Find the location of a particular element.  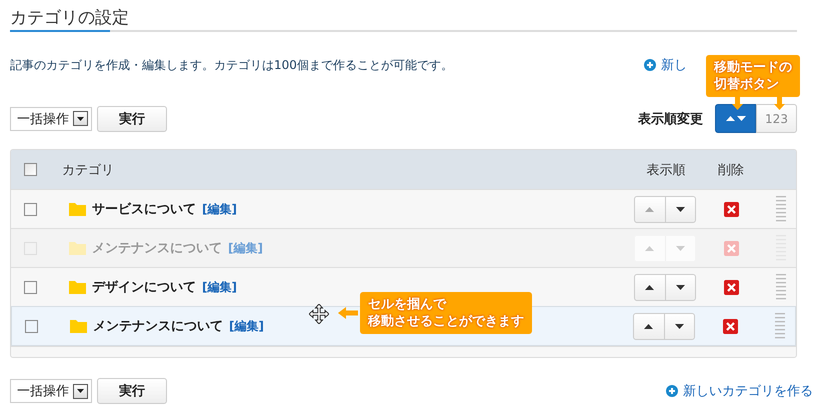

sort-order-label: 表示順変更 is located at coordinates (670, 119).